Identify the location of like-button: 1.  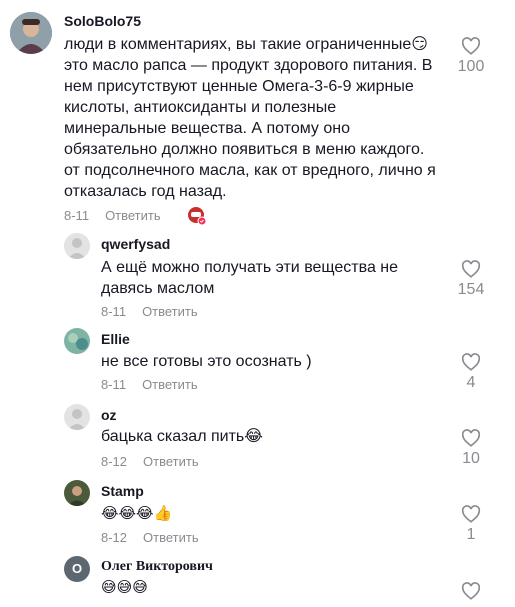
(471, 524).